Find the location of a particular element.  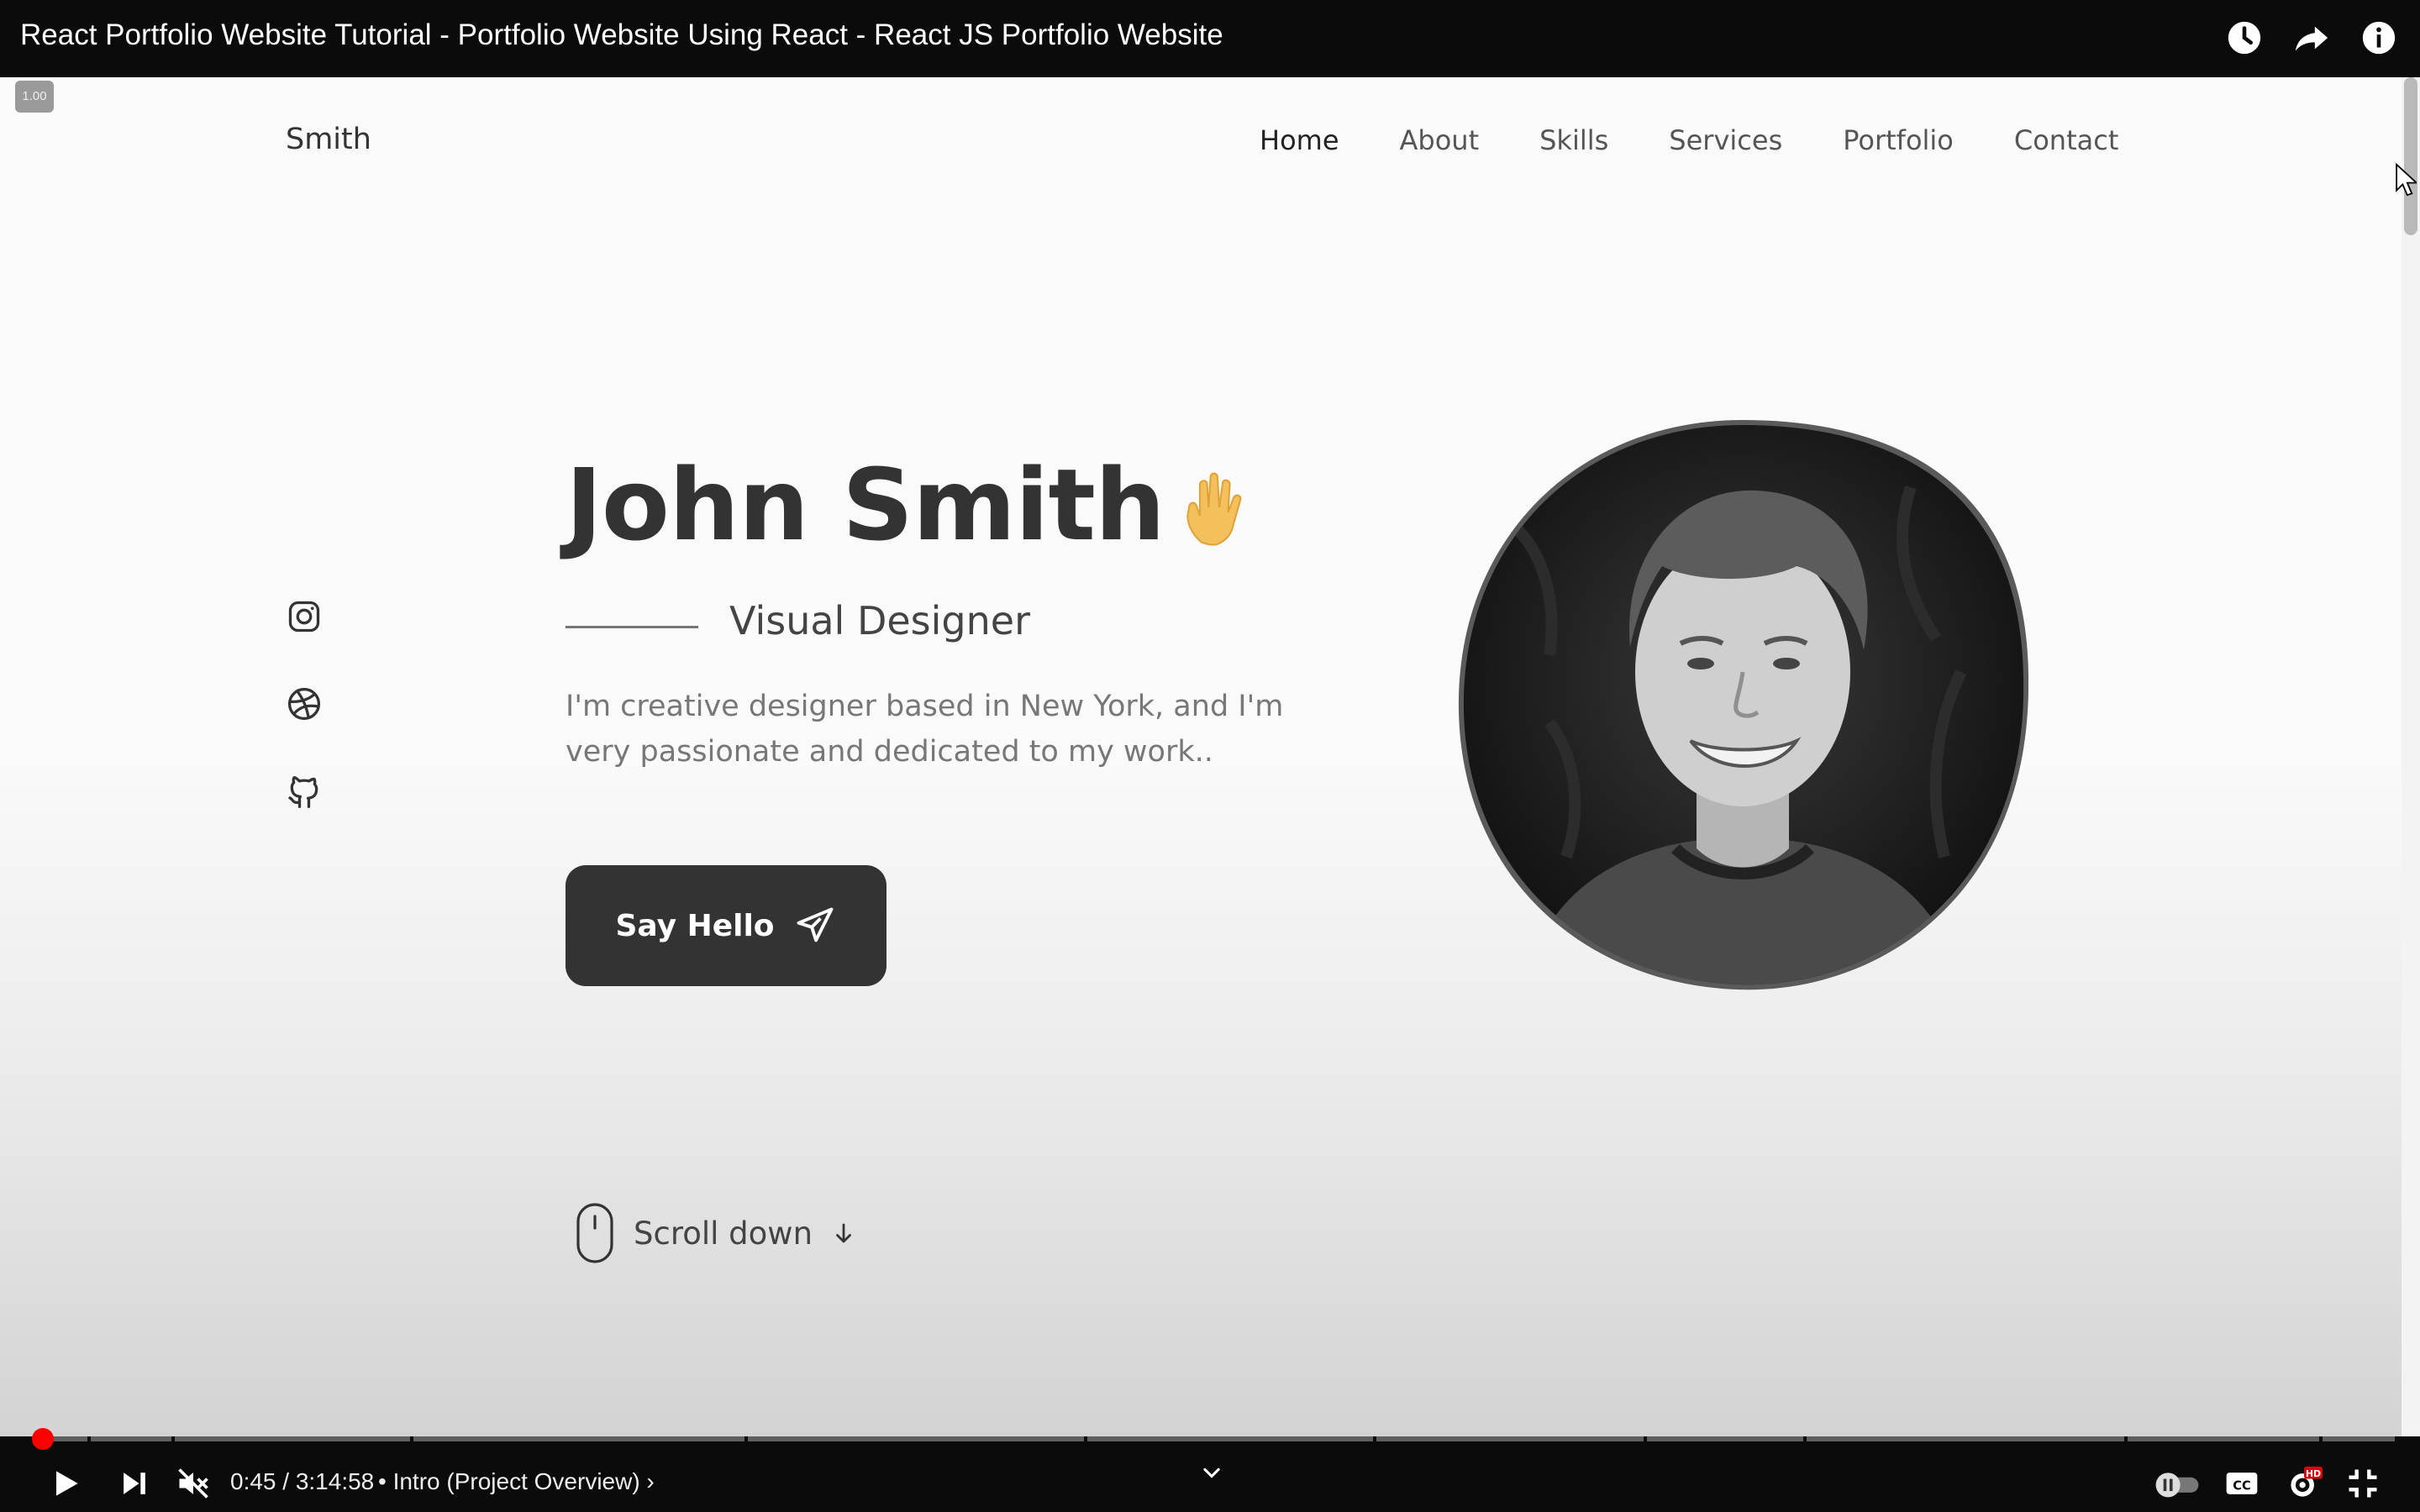

say-hello-button: Say Hello is located at coordinates (726, 925).